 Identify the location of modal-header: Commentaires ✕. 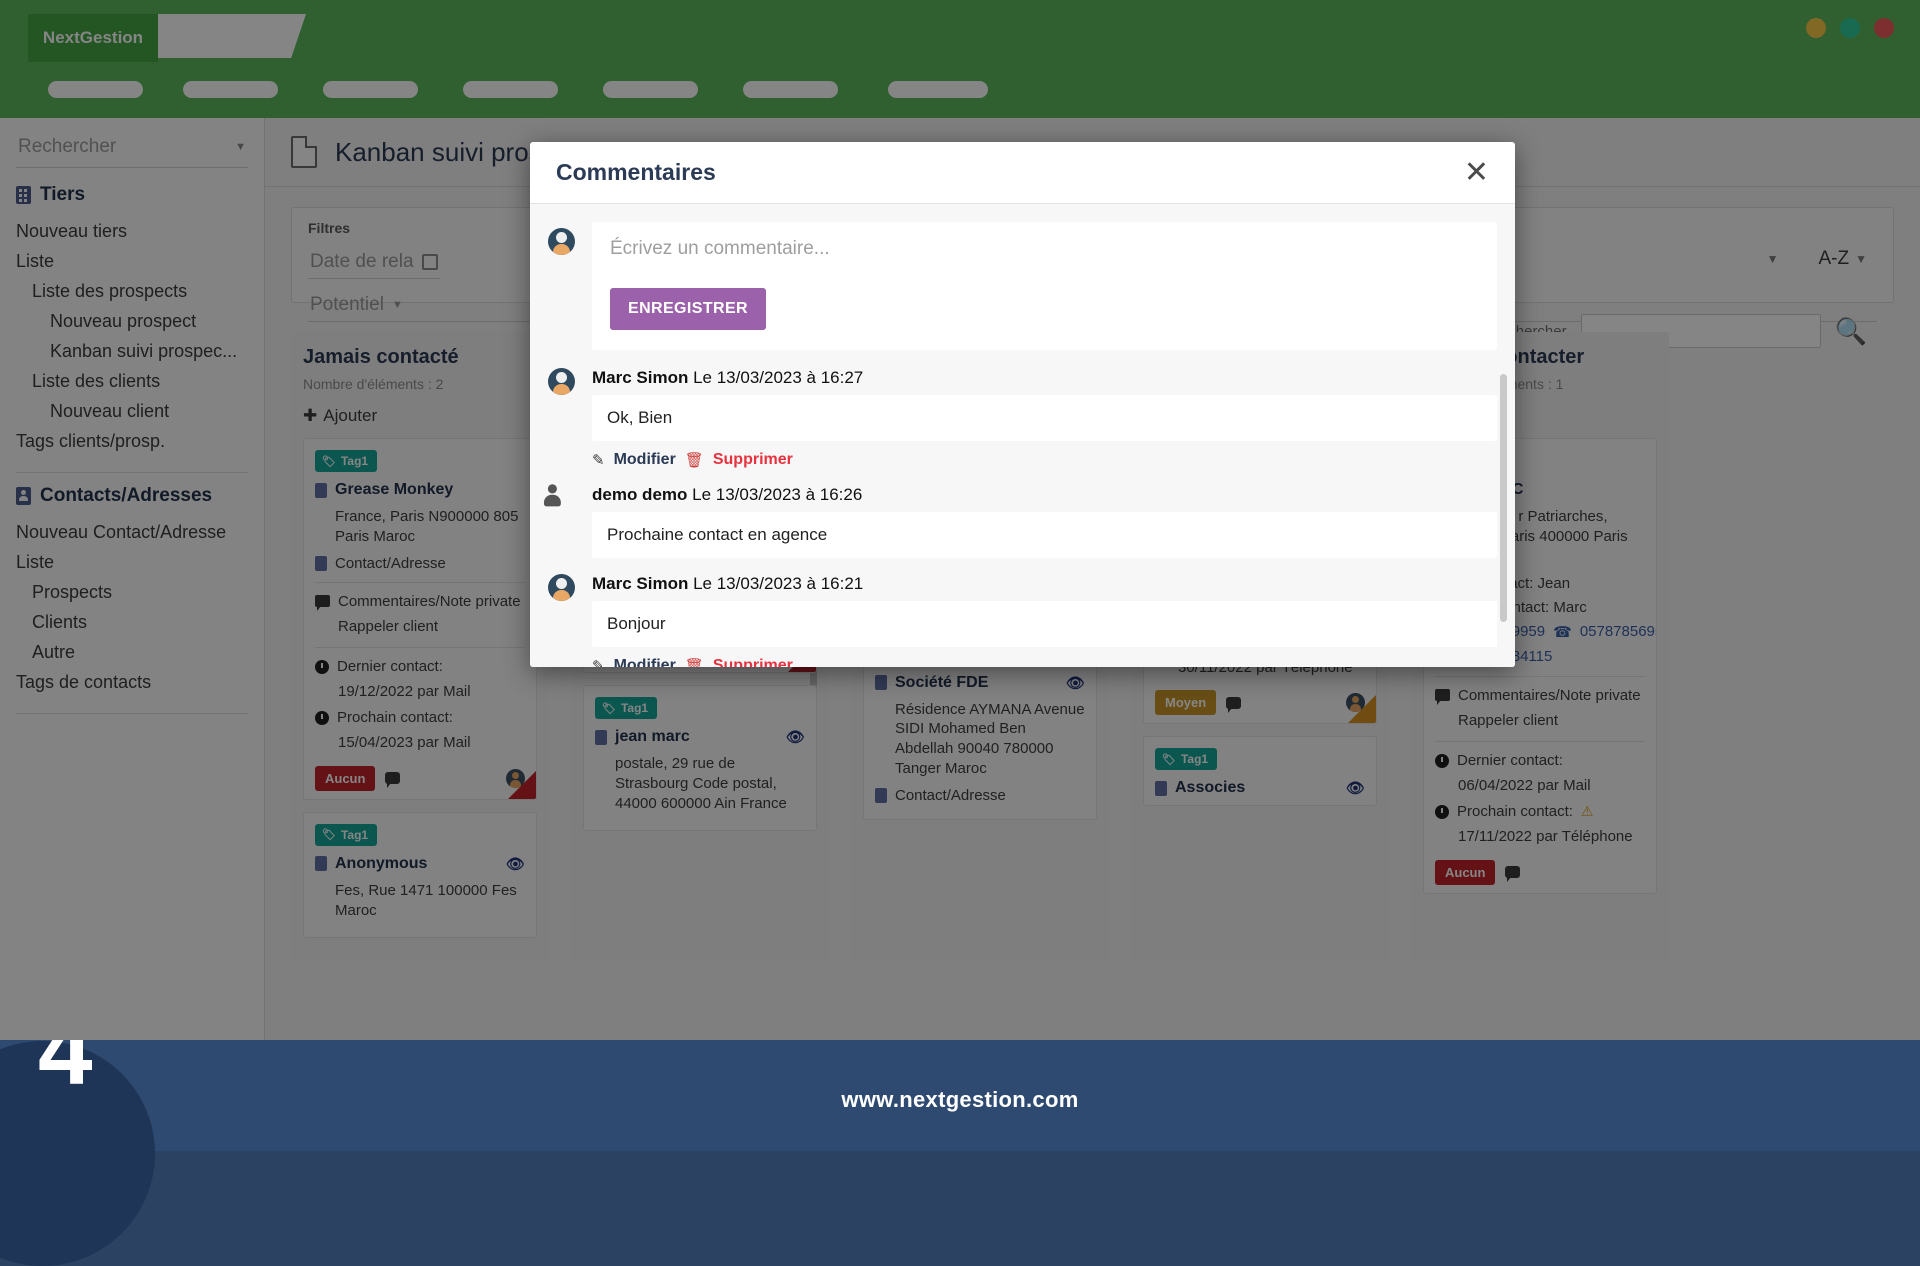
(1022, 173).